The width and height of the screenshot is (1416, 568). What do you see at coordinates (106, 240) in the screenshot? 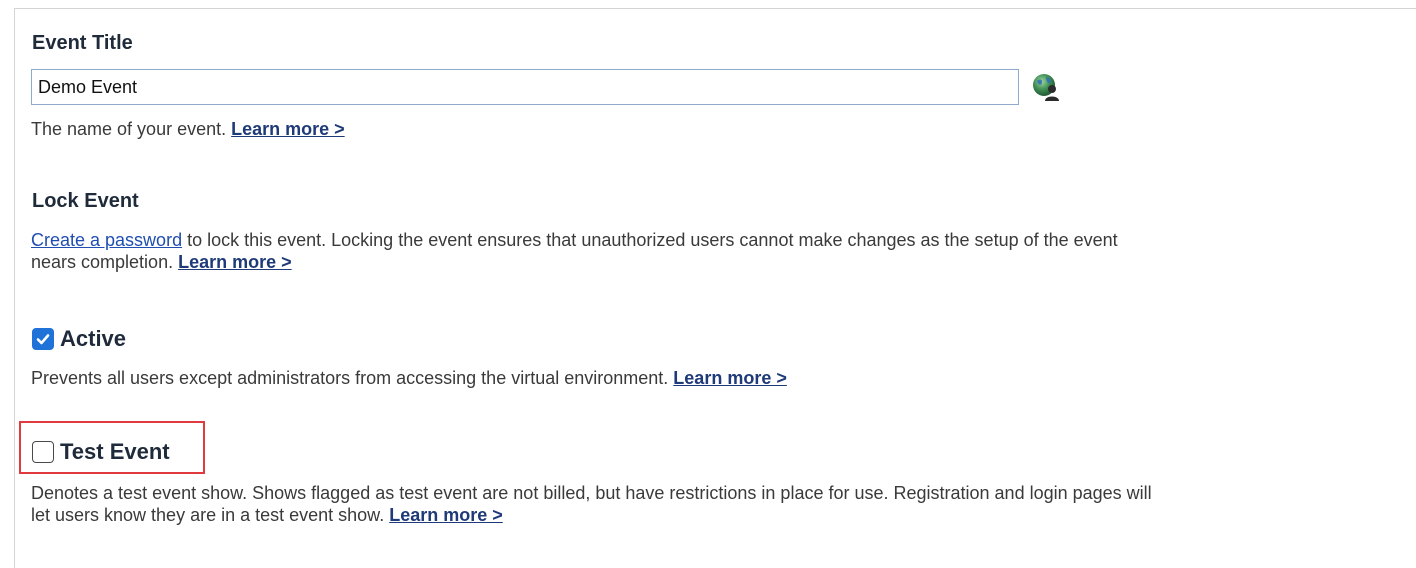
I see `create-password-link: Create a password` at bounding box center [106, 240].